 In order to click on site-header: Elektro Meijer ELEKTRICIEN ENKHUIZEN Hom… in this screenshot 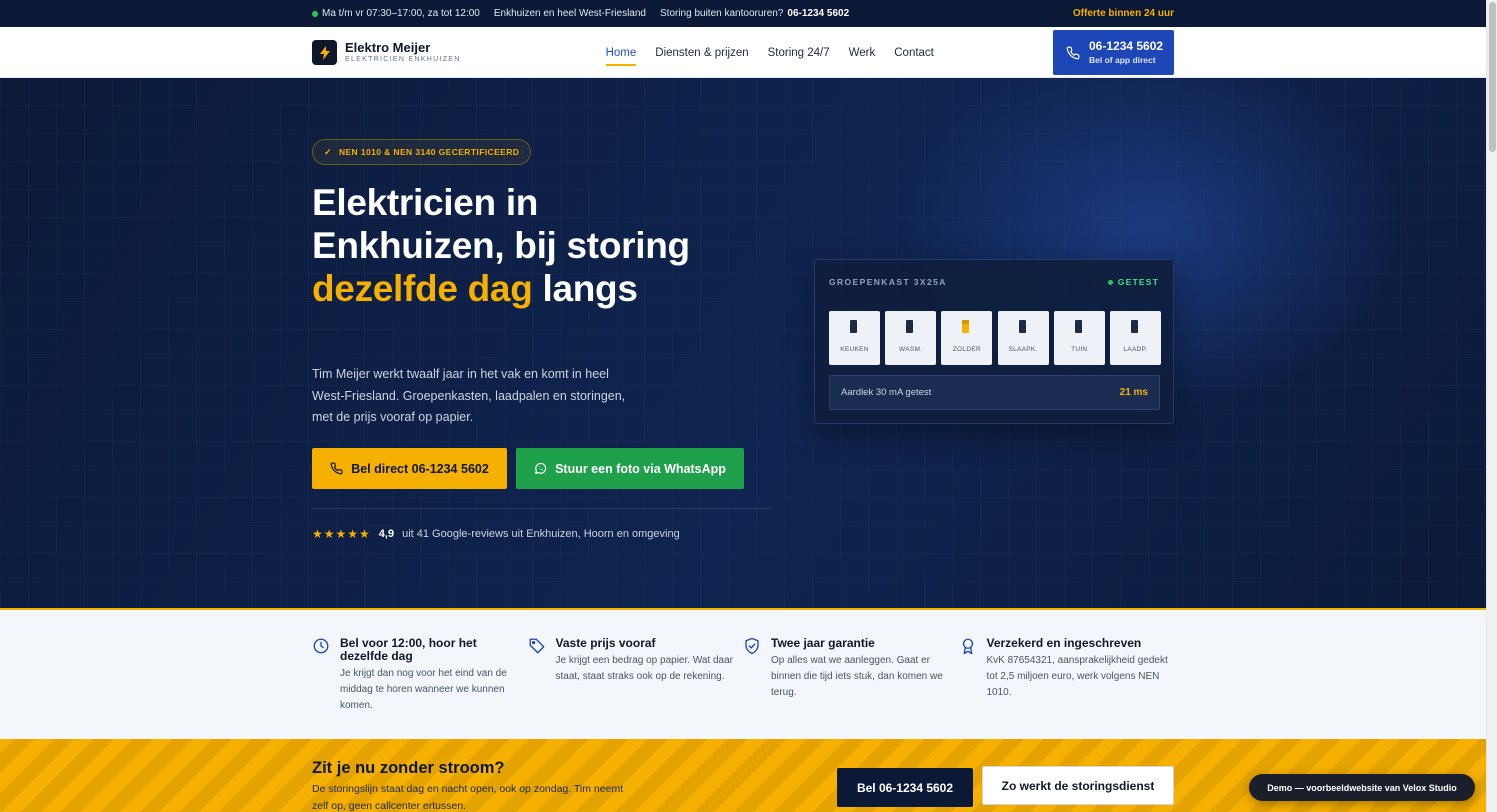, I will do `click(743, 52)`.